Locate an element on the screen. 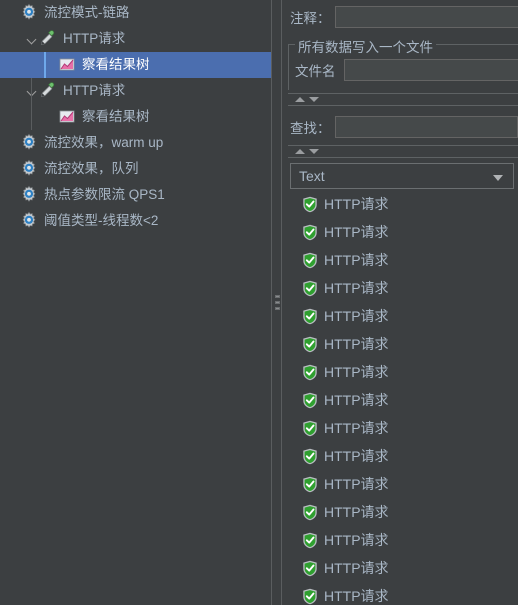  tree-item-0: 流控模式-链路 is located at coordinates (135, 13).